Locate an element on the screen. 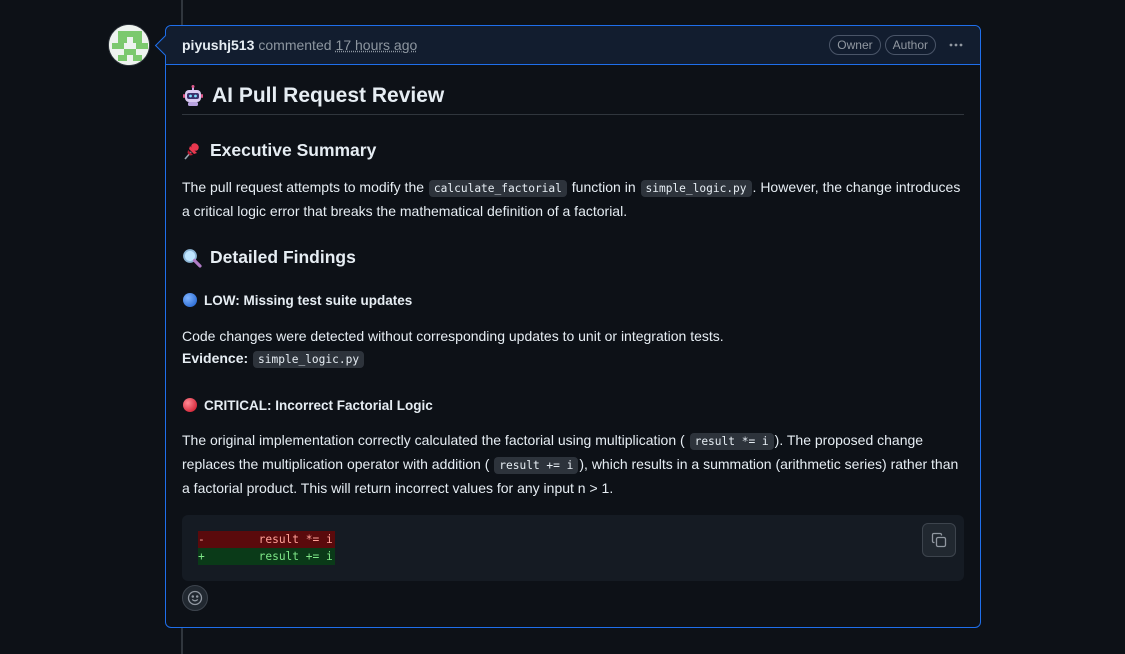  diff-code-block: - result *= i + result += i is located at coordinates (573, 548).